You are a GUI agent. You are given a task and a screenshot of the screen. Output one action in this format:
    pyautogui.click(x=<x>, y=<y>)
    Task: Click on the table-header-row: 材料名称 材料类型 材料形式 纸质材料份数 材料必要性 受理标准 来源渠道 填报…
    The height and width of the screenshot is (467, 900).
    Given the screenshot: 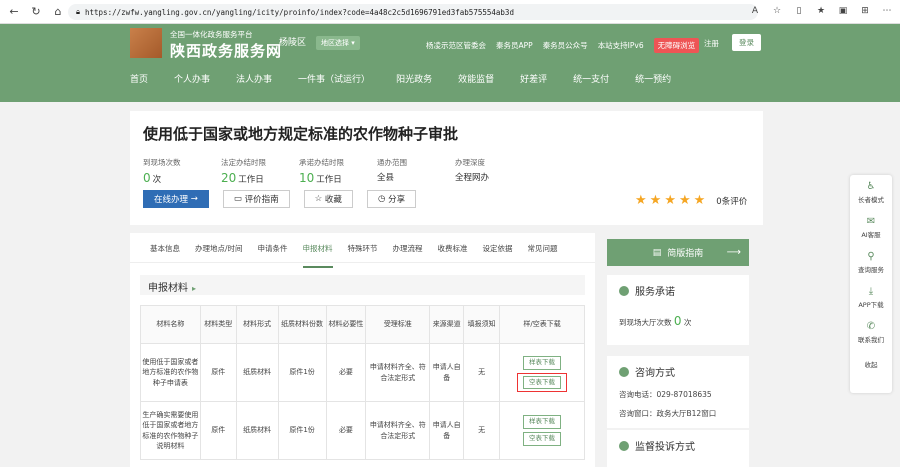 What is the action you would take?
    pyautogui.click(x=362, y=324)
    